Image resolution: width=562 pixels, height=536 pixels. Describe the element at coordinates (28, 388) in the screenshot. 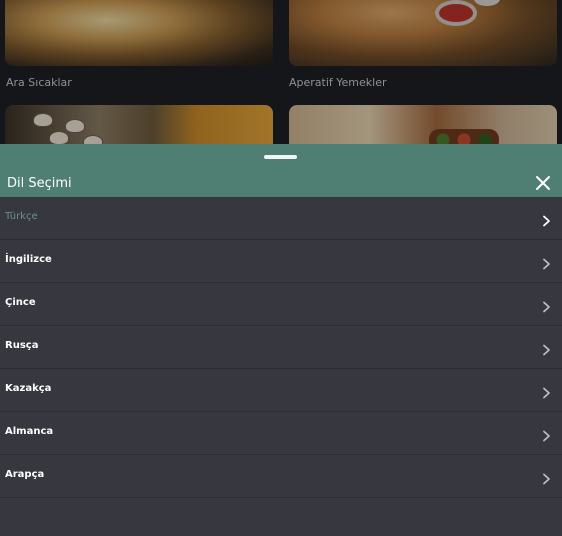

I see `language-label: Kazakça` at that location.